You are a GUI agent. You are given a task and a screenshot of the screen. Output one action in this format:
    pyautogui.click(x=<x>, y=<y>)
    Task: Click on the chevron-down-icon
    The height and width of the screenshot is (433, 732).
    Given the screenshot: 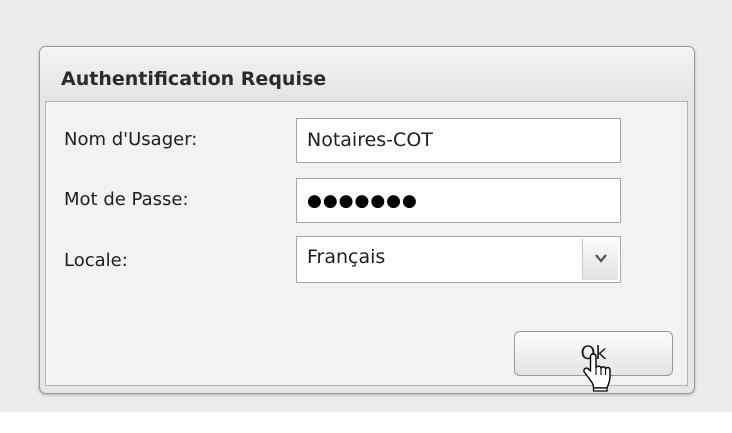 What is the action you would take?
    pyautogui.click(x=601, y=258)
    